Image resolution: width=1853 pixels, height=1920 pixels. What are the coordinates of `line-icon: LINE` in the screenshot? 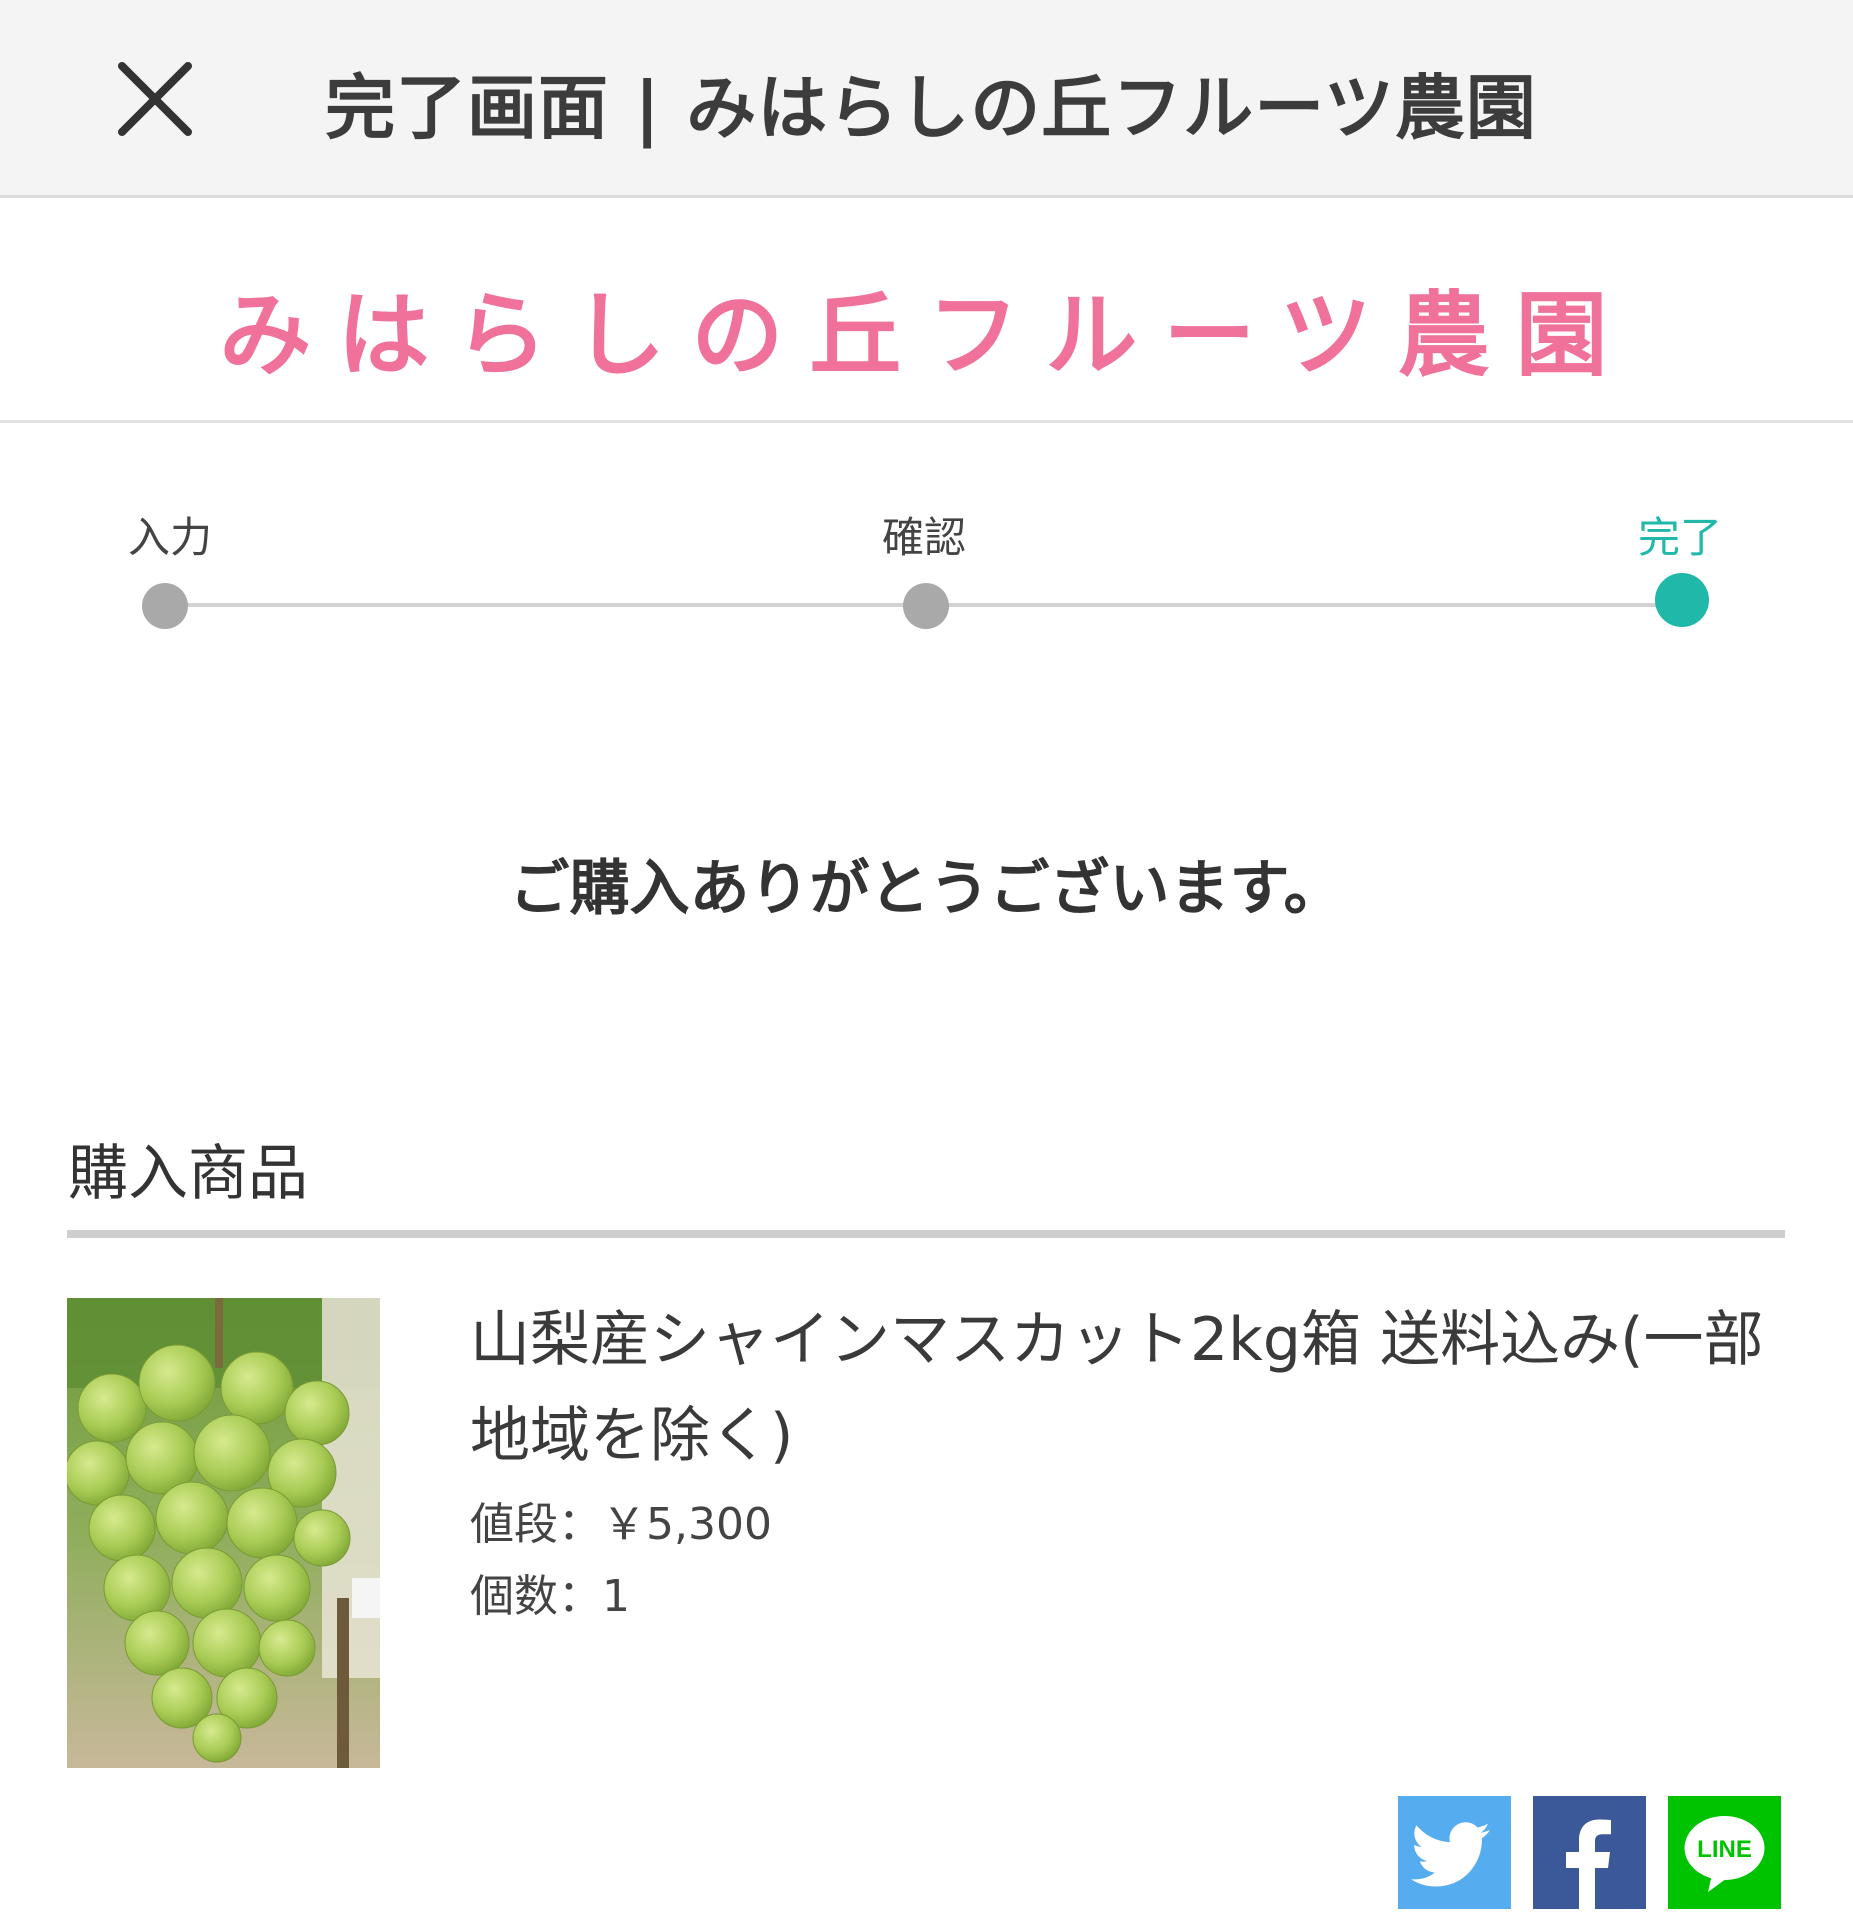 It's located at (1724, 1854).